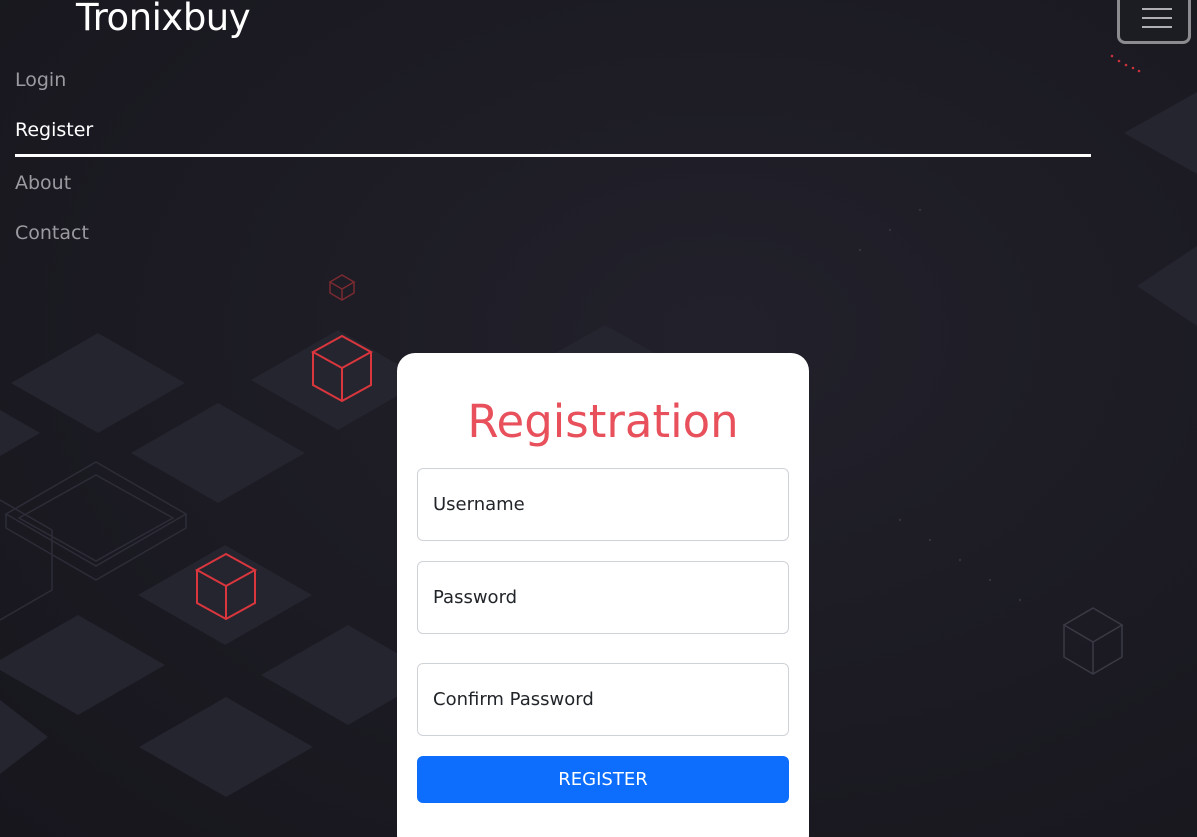 The width and height of the screenshot is (1197, 837). I want to click on hamburger-icon, so click(1157, 9).